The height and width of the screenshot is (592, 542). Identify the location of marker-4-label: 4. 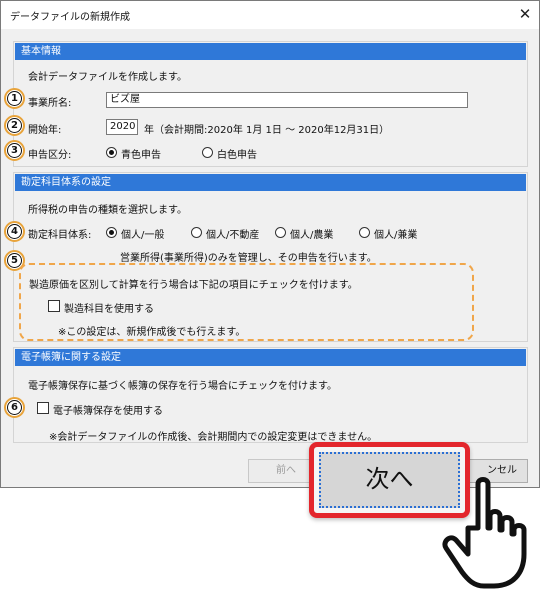
(14, 231).